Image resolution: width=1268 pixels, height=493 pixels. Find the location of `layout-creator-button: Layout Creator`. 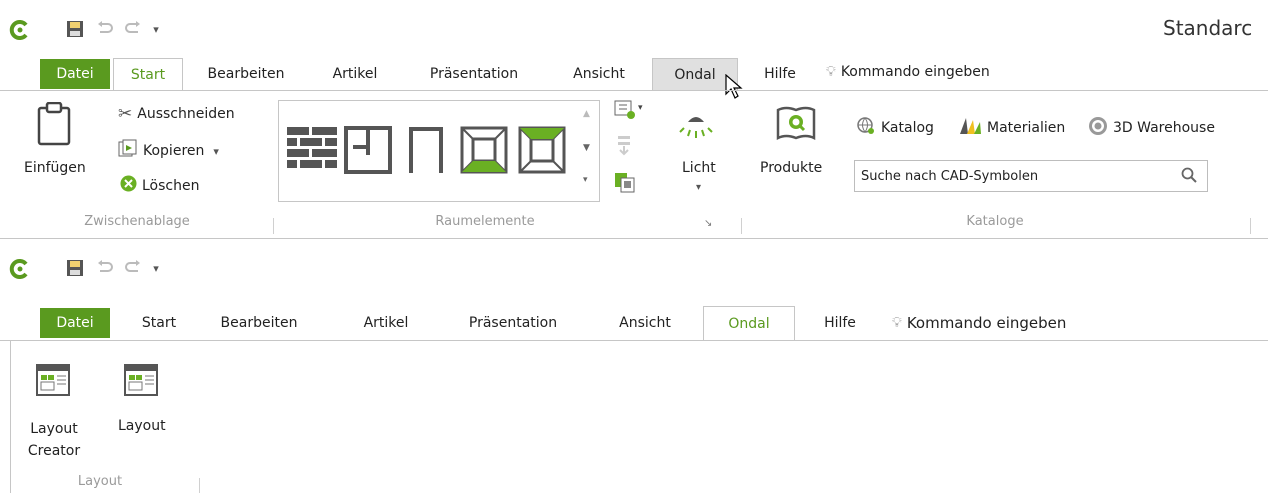

layout-creator-button: Layout Creator is located at coordinates (54, 440).